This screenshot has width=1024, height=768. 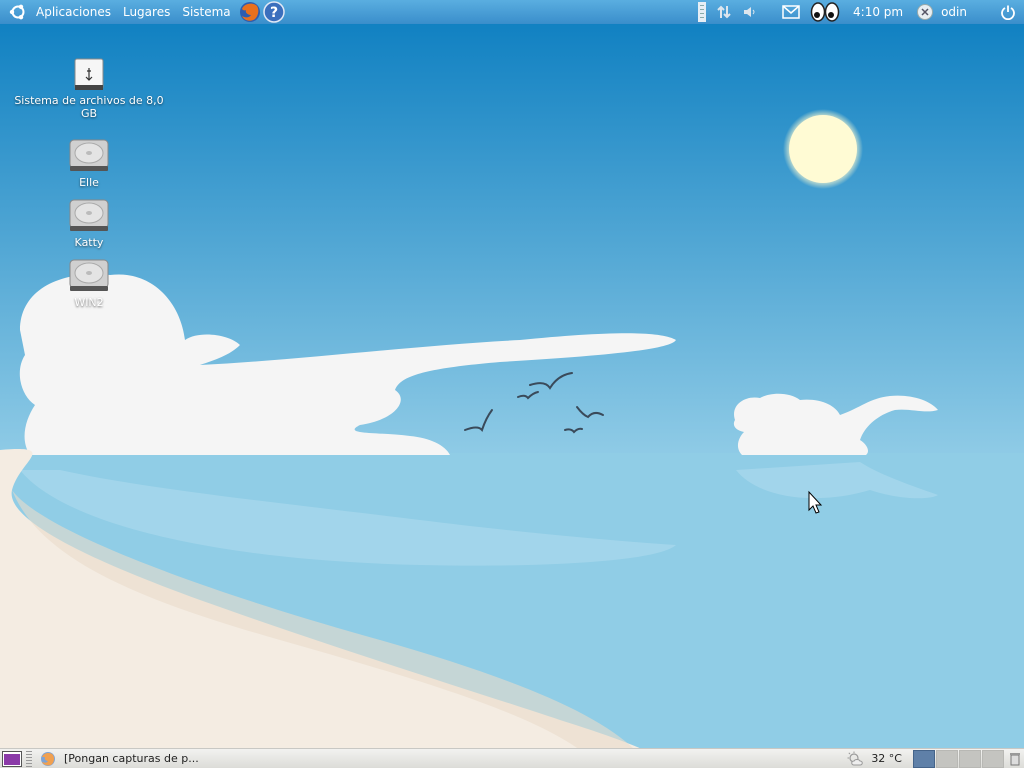 I want to click on bottom-panel: [Pongan capturas de p... 32 °C, so click(x=512, y=758).